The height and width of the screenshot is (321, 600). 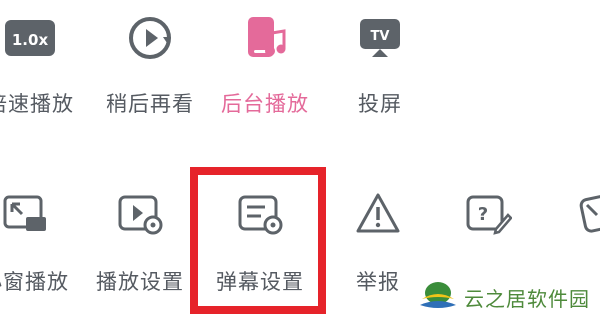 What do you see at coordinates (42, 66) in the screenshot?
I see `speed-play-option: 1.0x 倍速播放` at bounding box center [42, 66].